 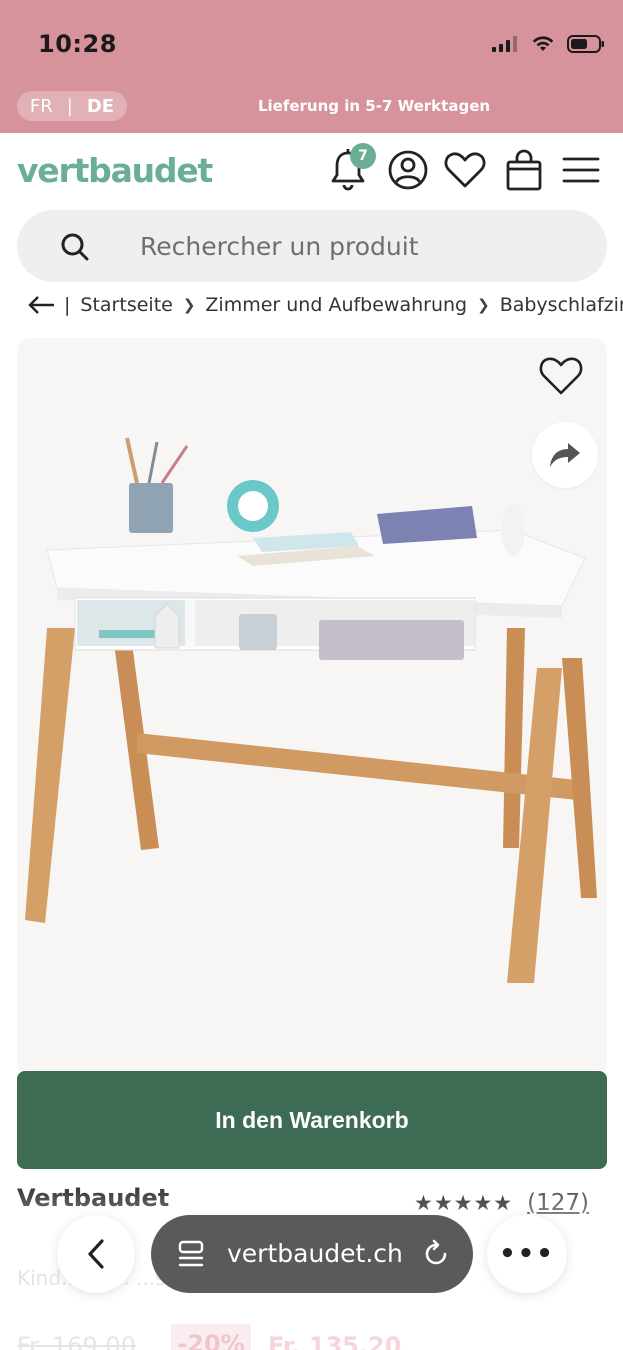 I want to click on product-favorite-button, so click(x=564, y=379).